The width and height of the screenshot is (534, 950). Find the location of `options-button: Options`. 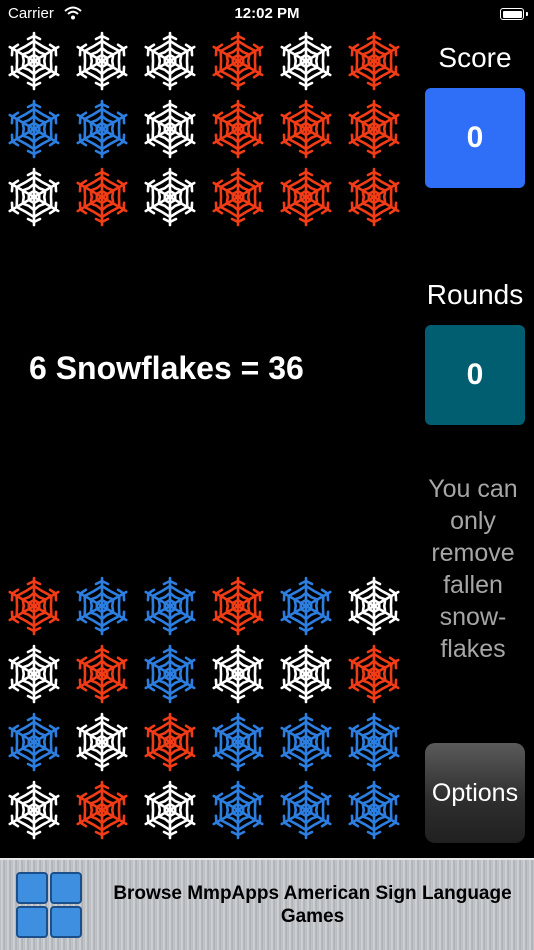

options-button: Options is located at coordinates (475, 793).